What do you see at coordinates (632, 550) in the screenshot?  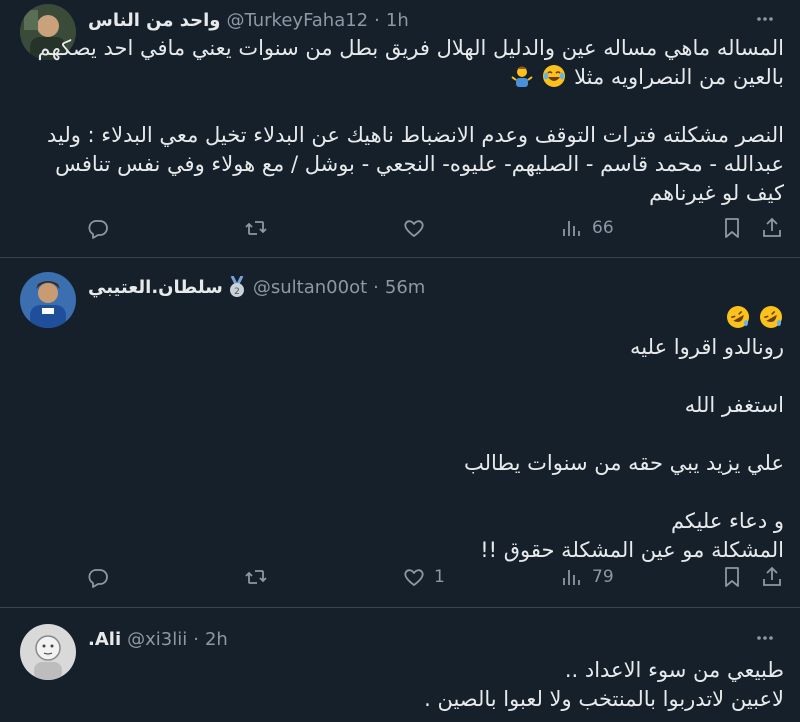 I see `tweet-text-line: المشكلة مو عين المشكلة حقوق !!` at bounding box center [632, 550].